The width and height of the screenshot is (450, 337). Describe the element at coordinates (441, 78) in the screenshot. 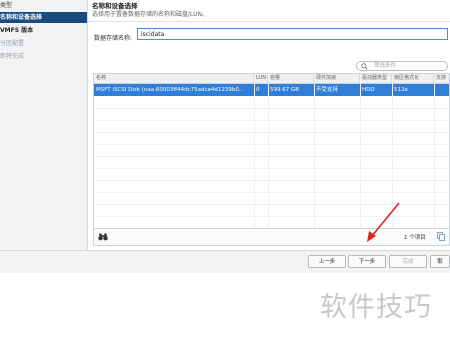

I see `col-header-support: 支持` at that location.